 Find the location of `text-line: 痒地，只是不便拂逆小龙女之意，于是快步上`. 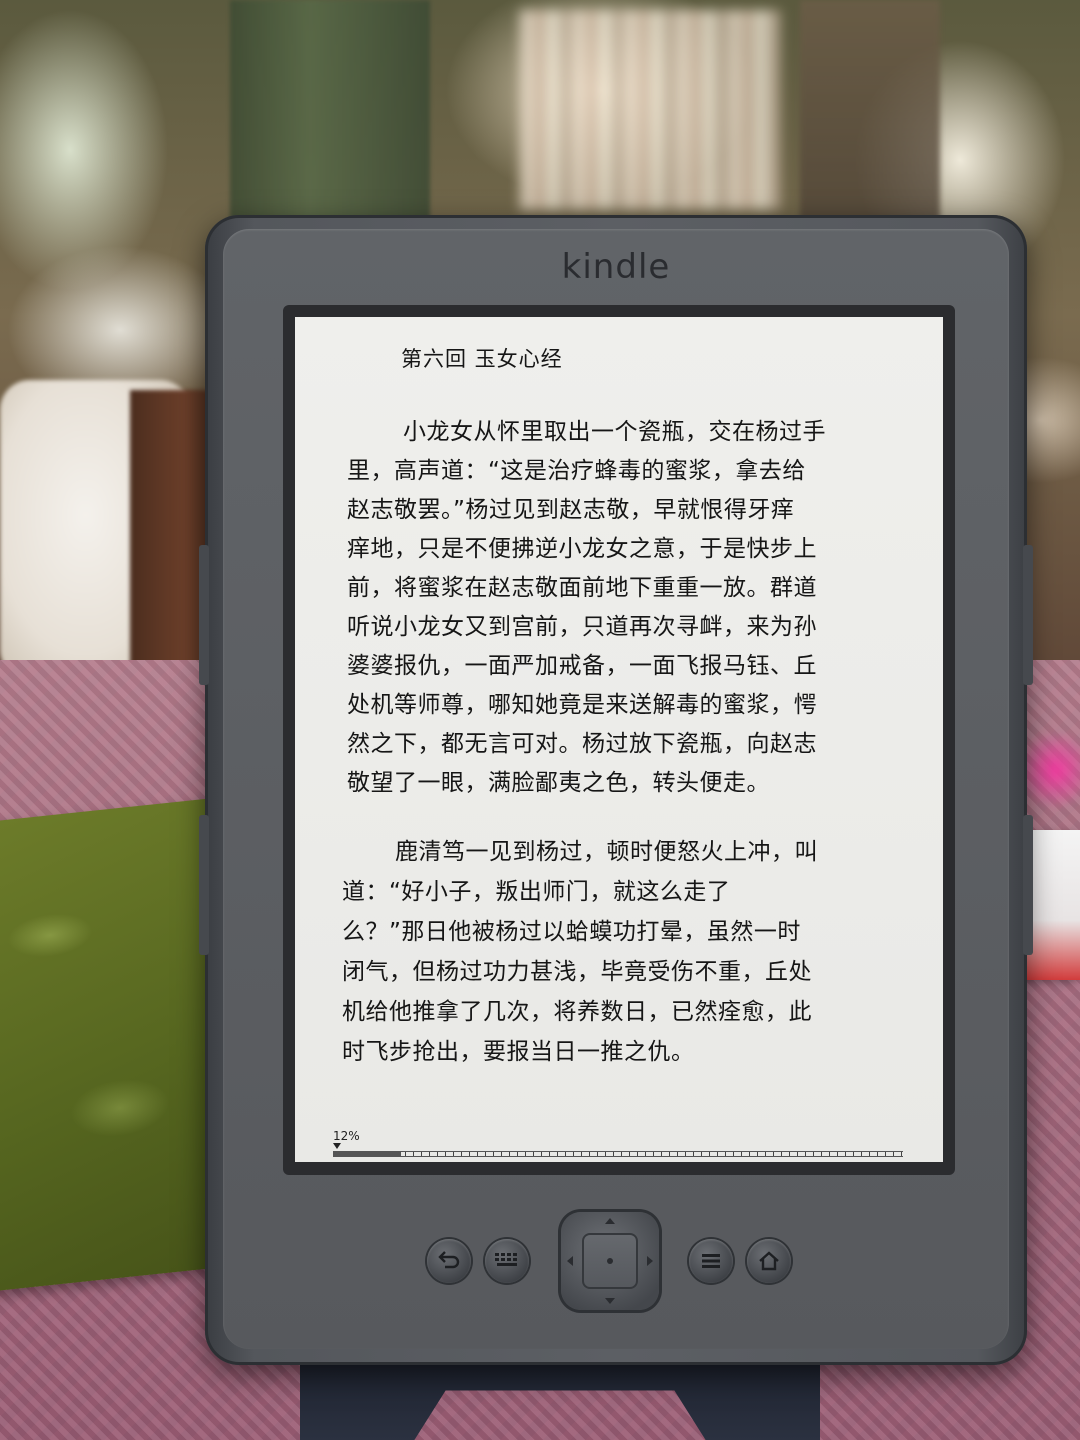

text-line: 痒地，只是不便拂逆小龙女之意，于是快步上 is located at coordinates (582, 549).